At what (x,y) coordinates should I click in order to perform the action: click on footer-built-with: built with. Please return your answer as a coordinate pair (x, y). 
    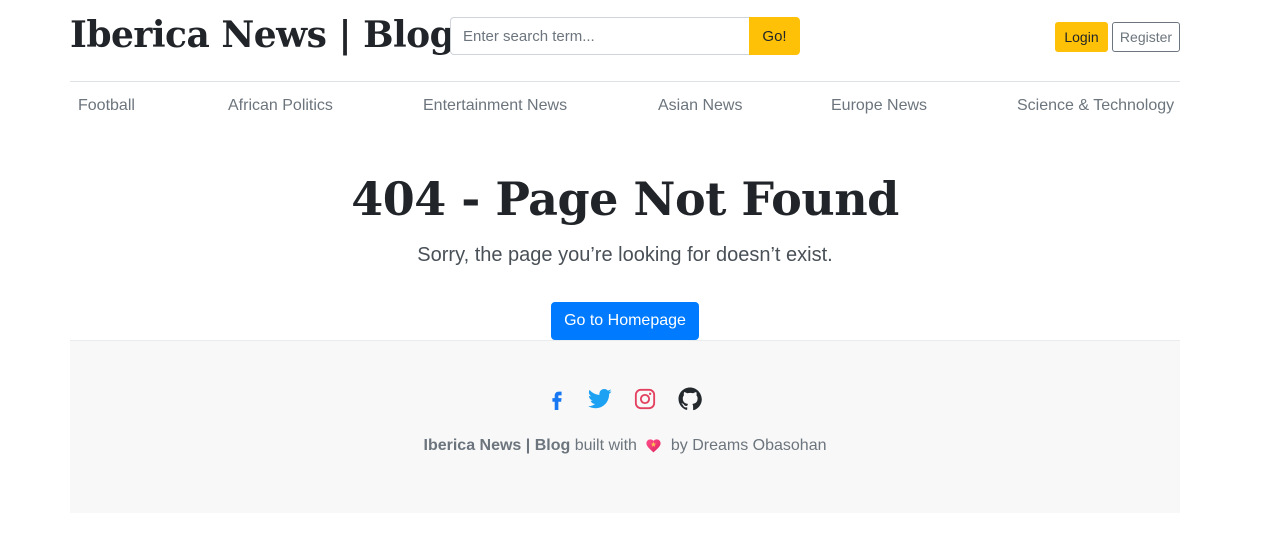
    Looking at the image, I should click on (605, 445).